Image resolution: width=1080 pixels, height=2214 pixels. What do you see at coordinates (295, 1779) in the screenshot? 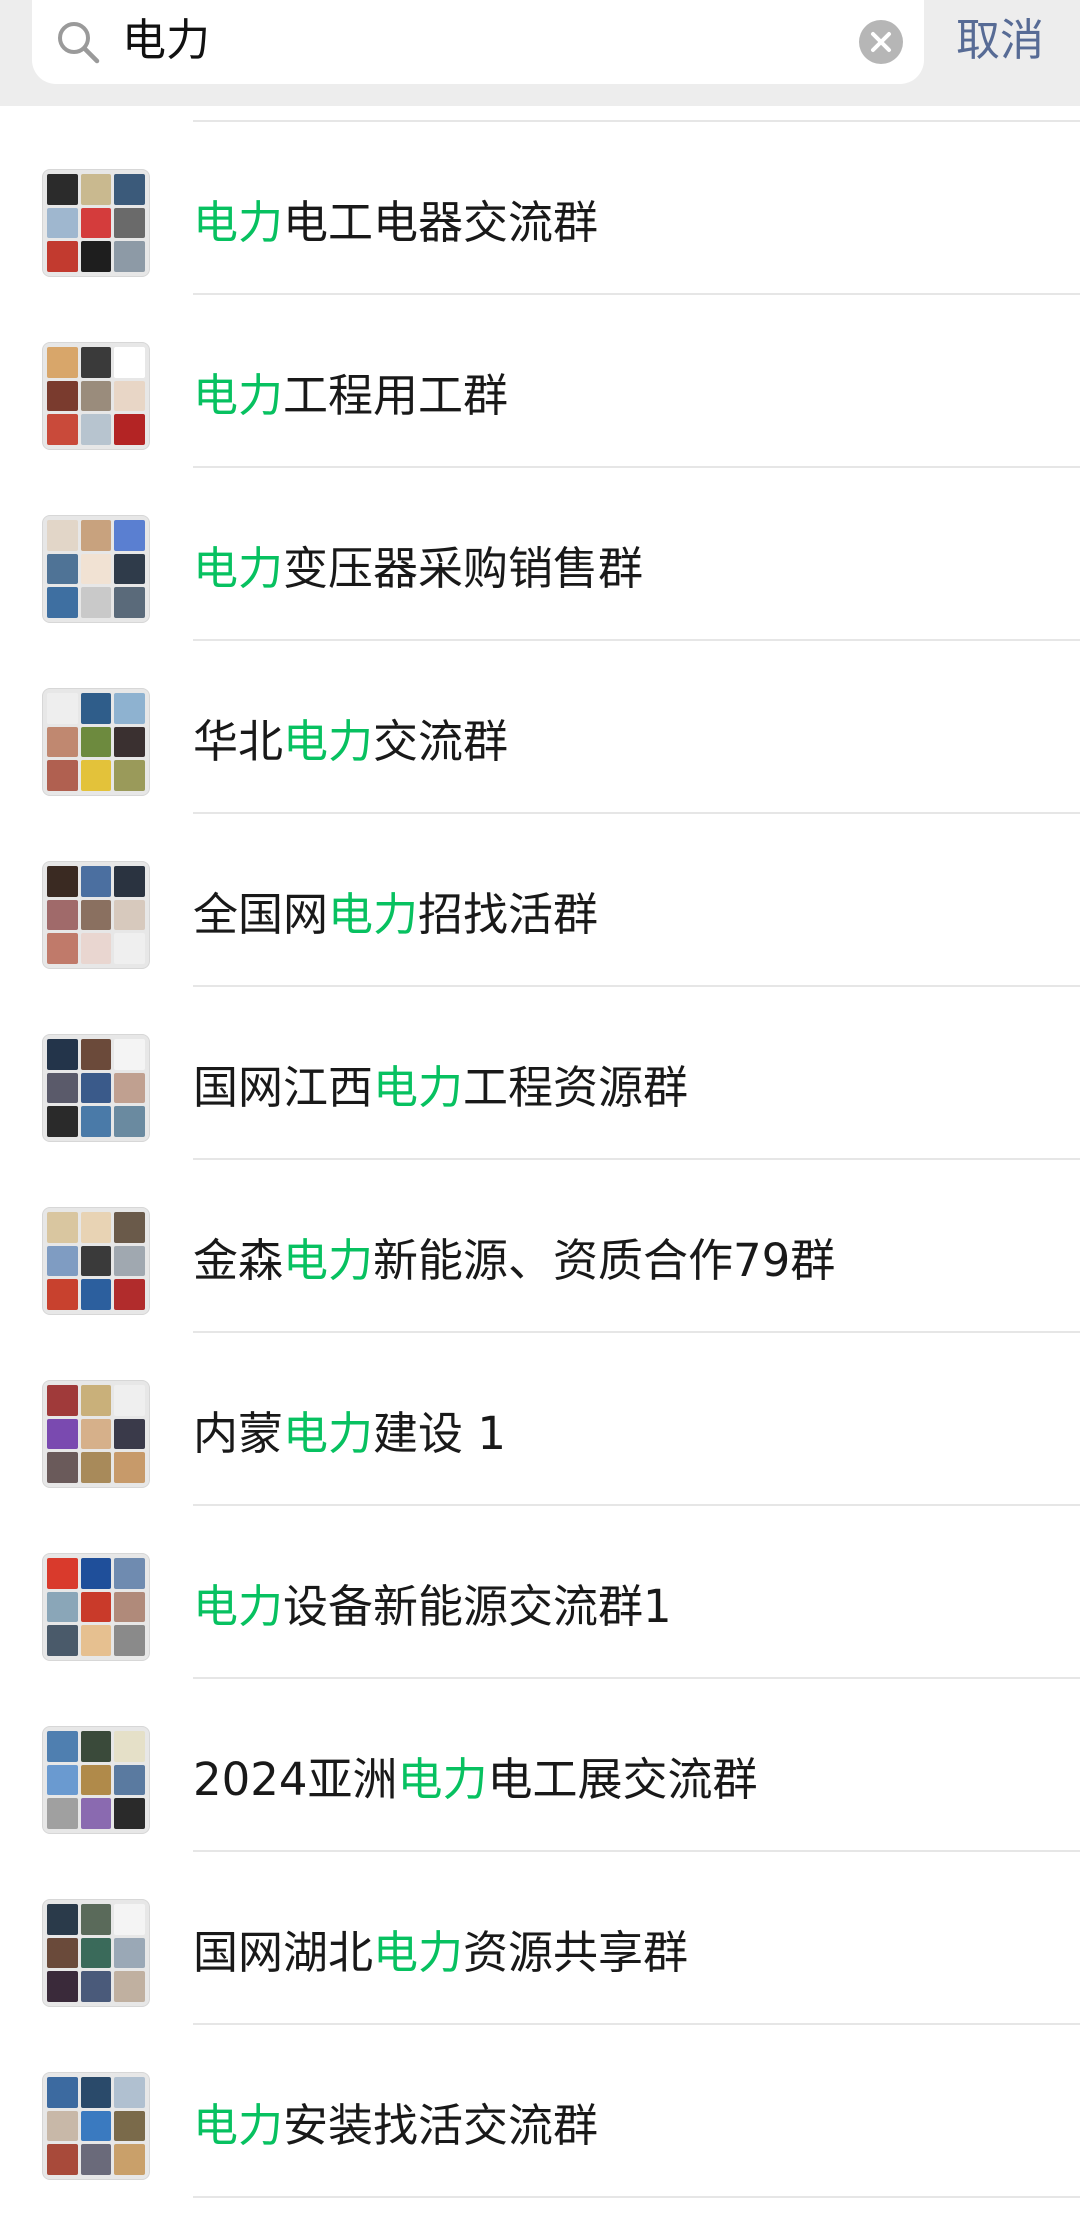
I see `group-name-prefix: 2024亚洲` at bounding box center [295, 1779].